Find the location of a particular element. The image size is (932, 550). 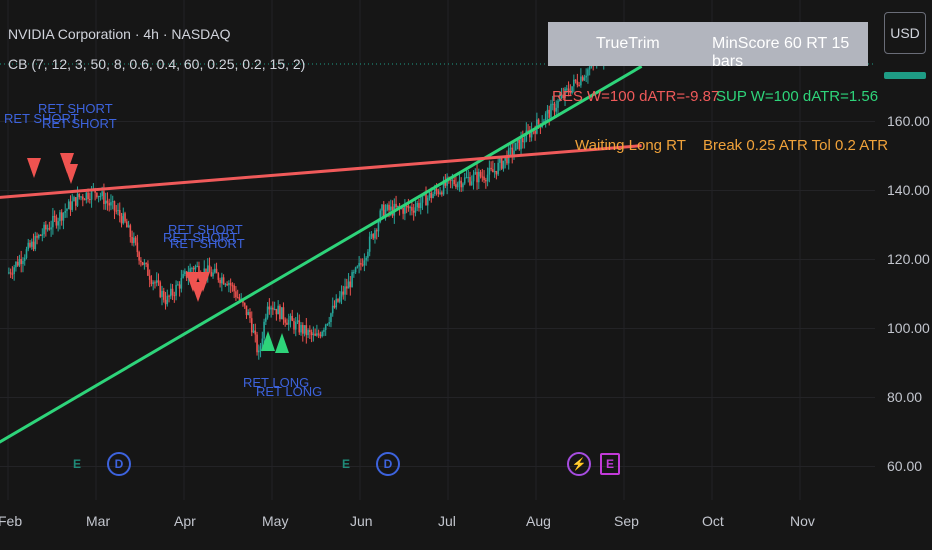

short-signal-triangle is located at coordinates (198, 292).